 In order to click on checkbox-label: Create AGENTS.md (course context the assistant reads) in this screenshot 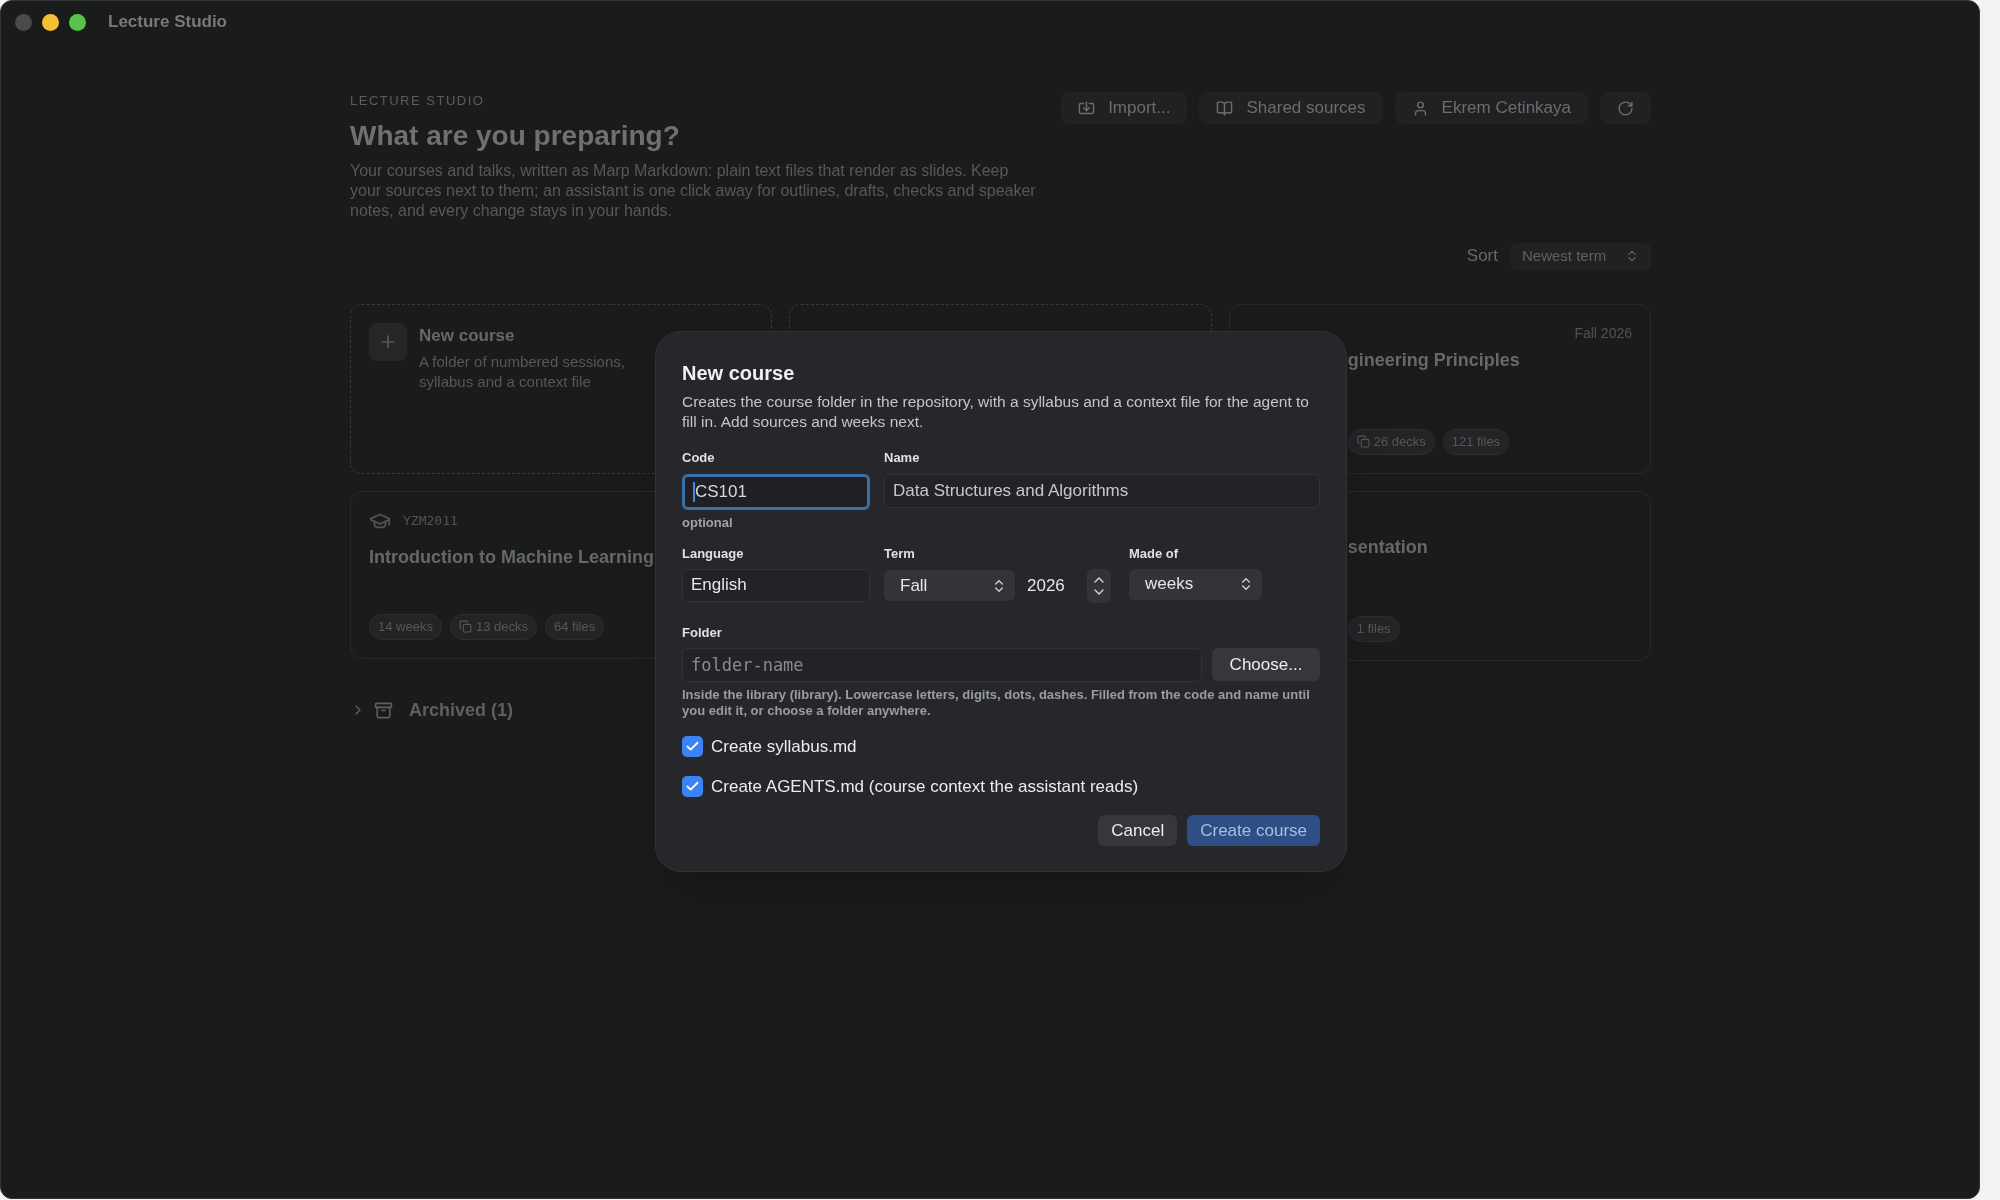, I will do `click(925, 786)`.